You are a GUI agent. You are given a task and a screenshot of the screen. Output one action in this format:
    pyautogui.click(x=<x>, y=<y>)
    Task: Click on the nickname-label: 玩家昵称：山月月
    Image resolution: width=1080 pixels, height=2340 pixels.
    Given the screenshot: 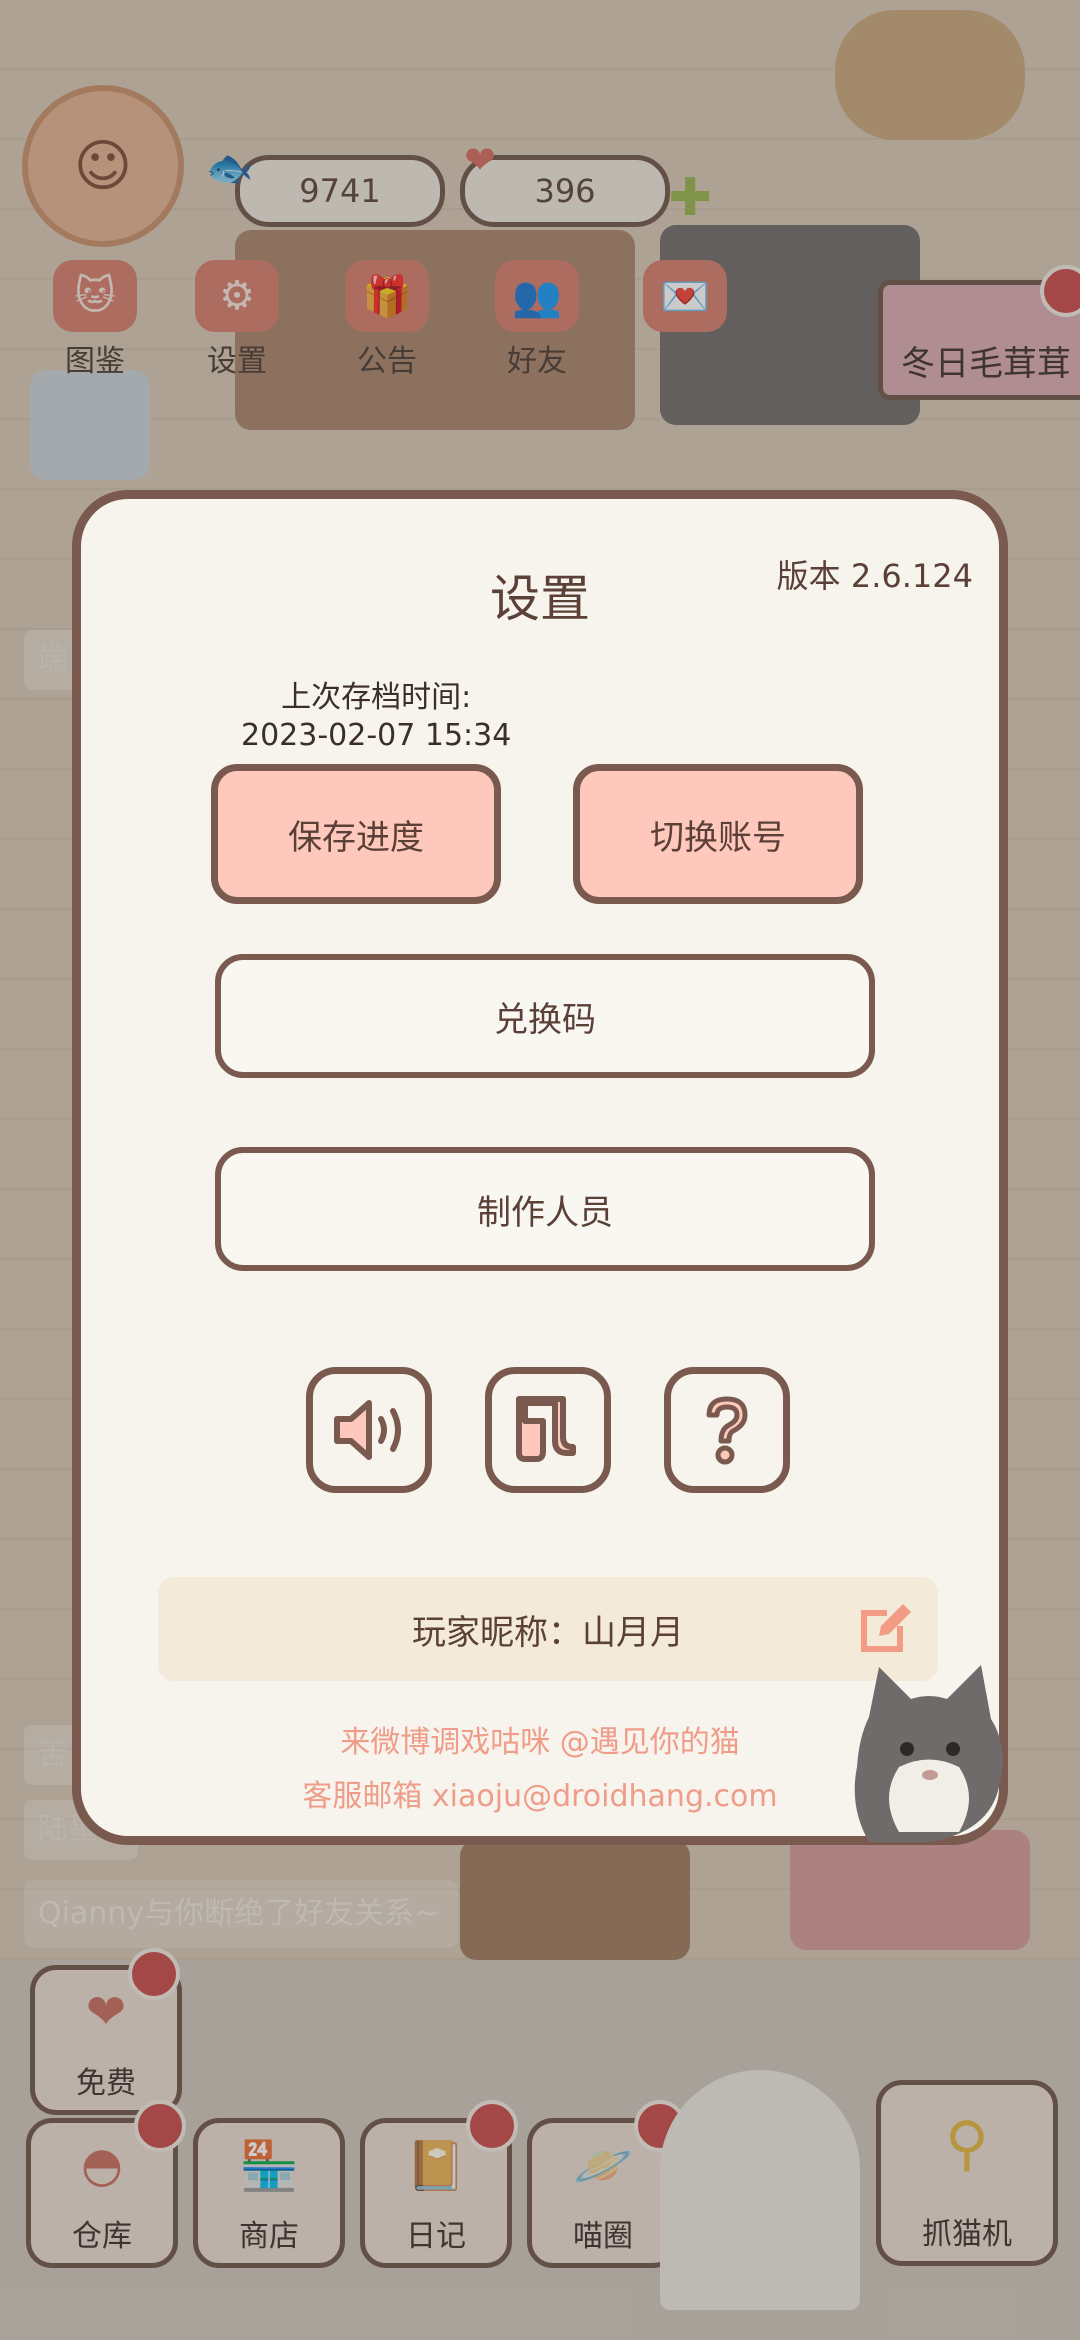 What is the action you would take?
    pyautogui.click(x=548, y=1632)
    